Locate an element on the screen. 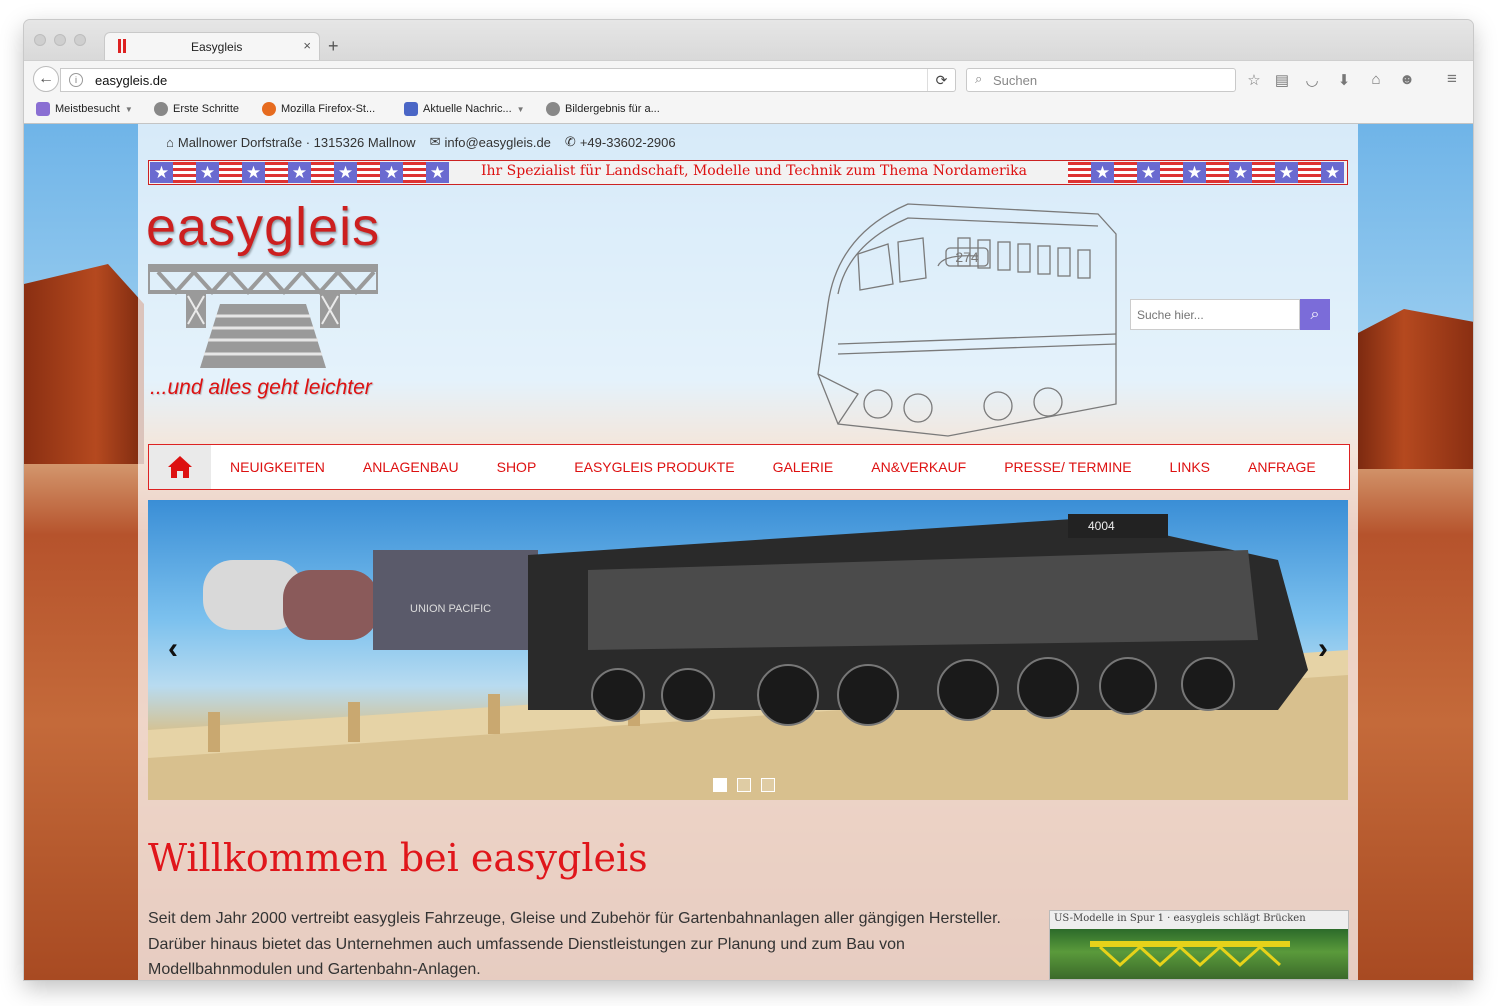 The height and width of the screenshot is (1006, 1500). tab-easygleis: Easygleis × is located at coordinates (212, 46).